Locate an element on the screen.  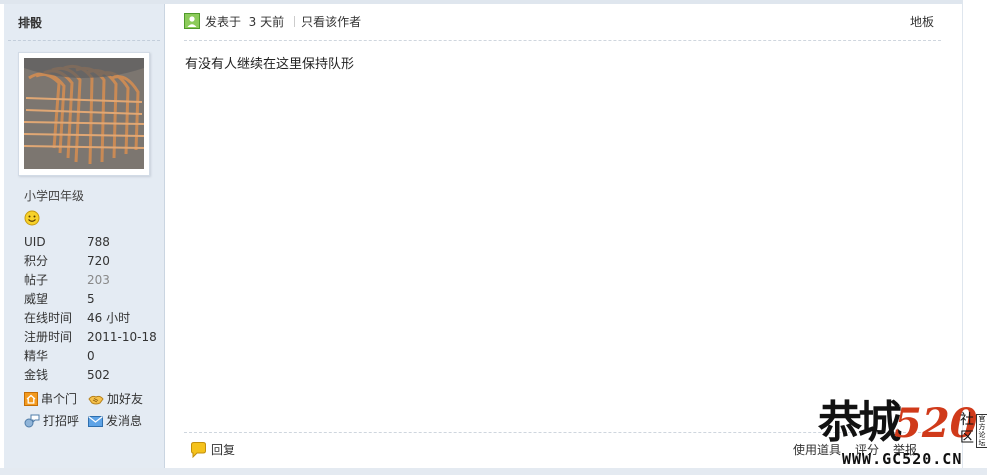
post-header: 发表于 3 天前 只看该作者 is located at coordinates (272, 22).